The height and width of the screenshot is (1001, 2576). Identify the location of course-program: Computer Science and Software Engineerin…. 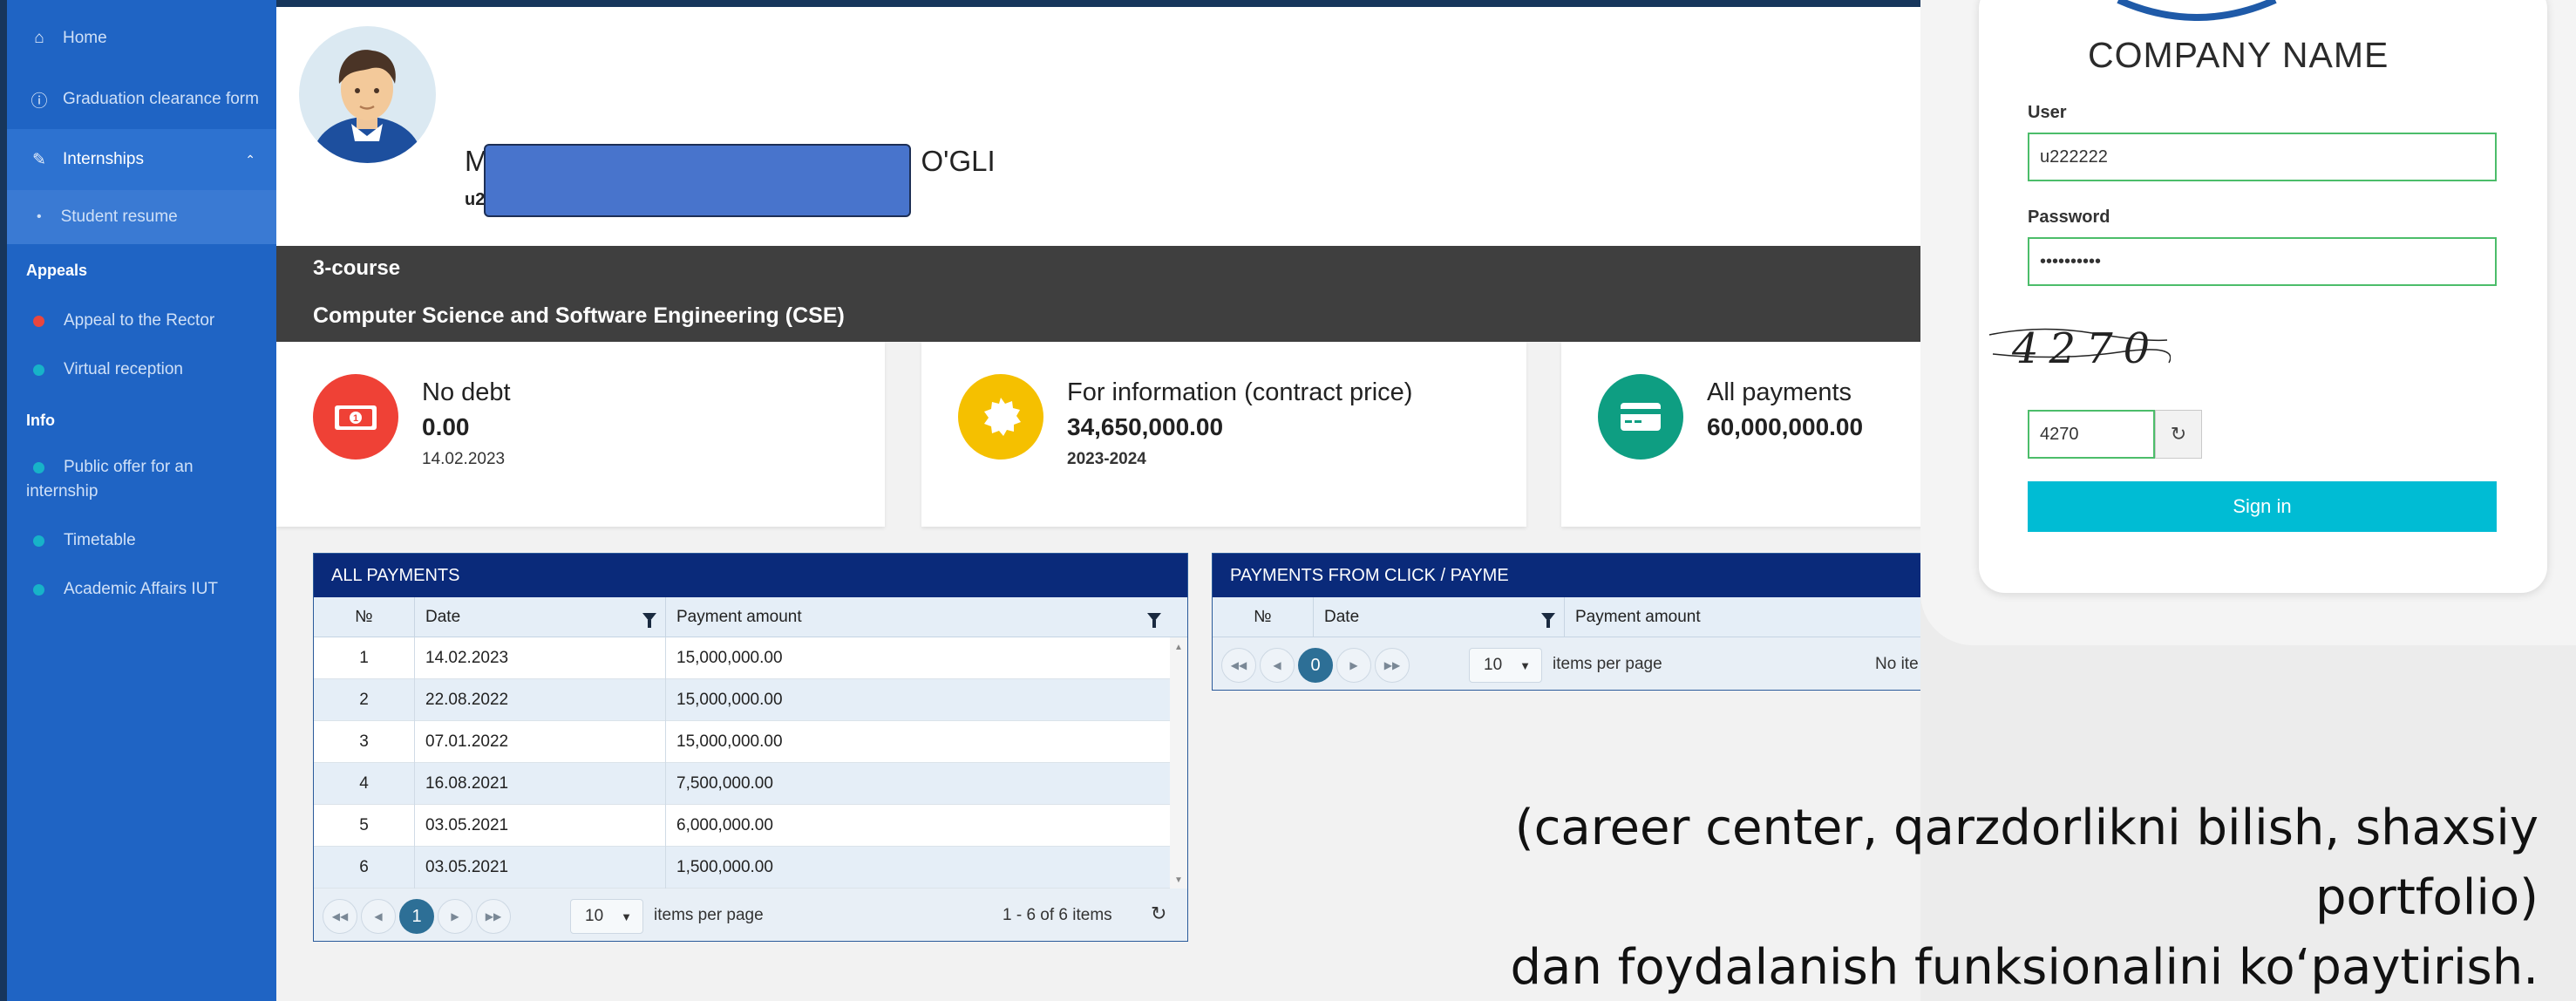
(579, 315).